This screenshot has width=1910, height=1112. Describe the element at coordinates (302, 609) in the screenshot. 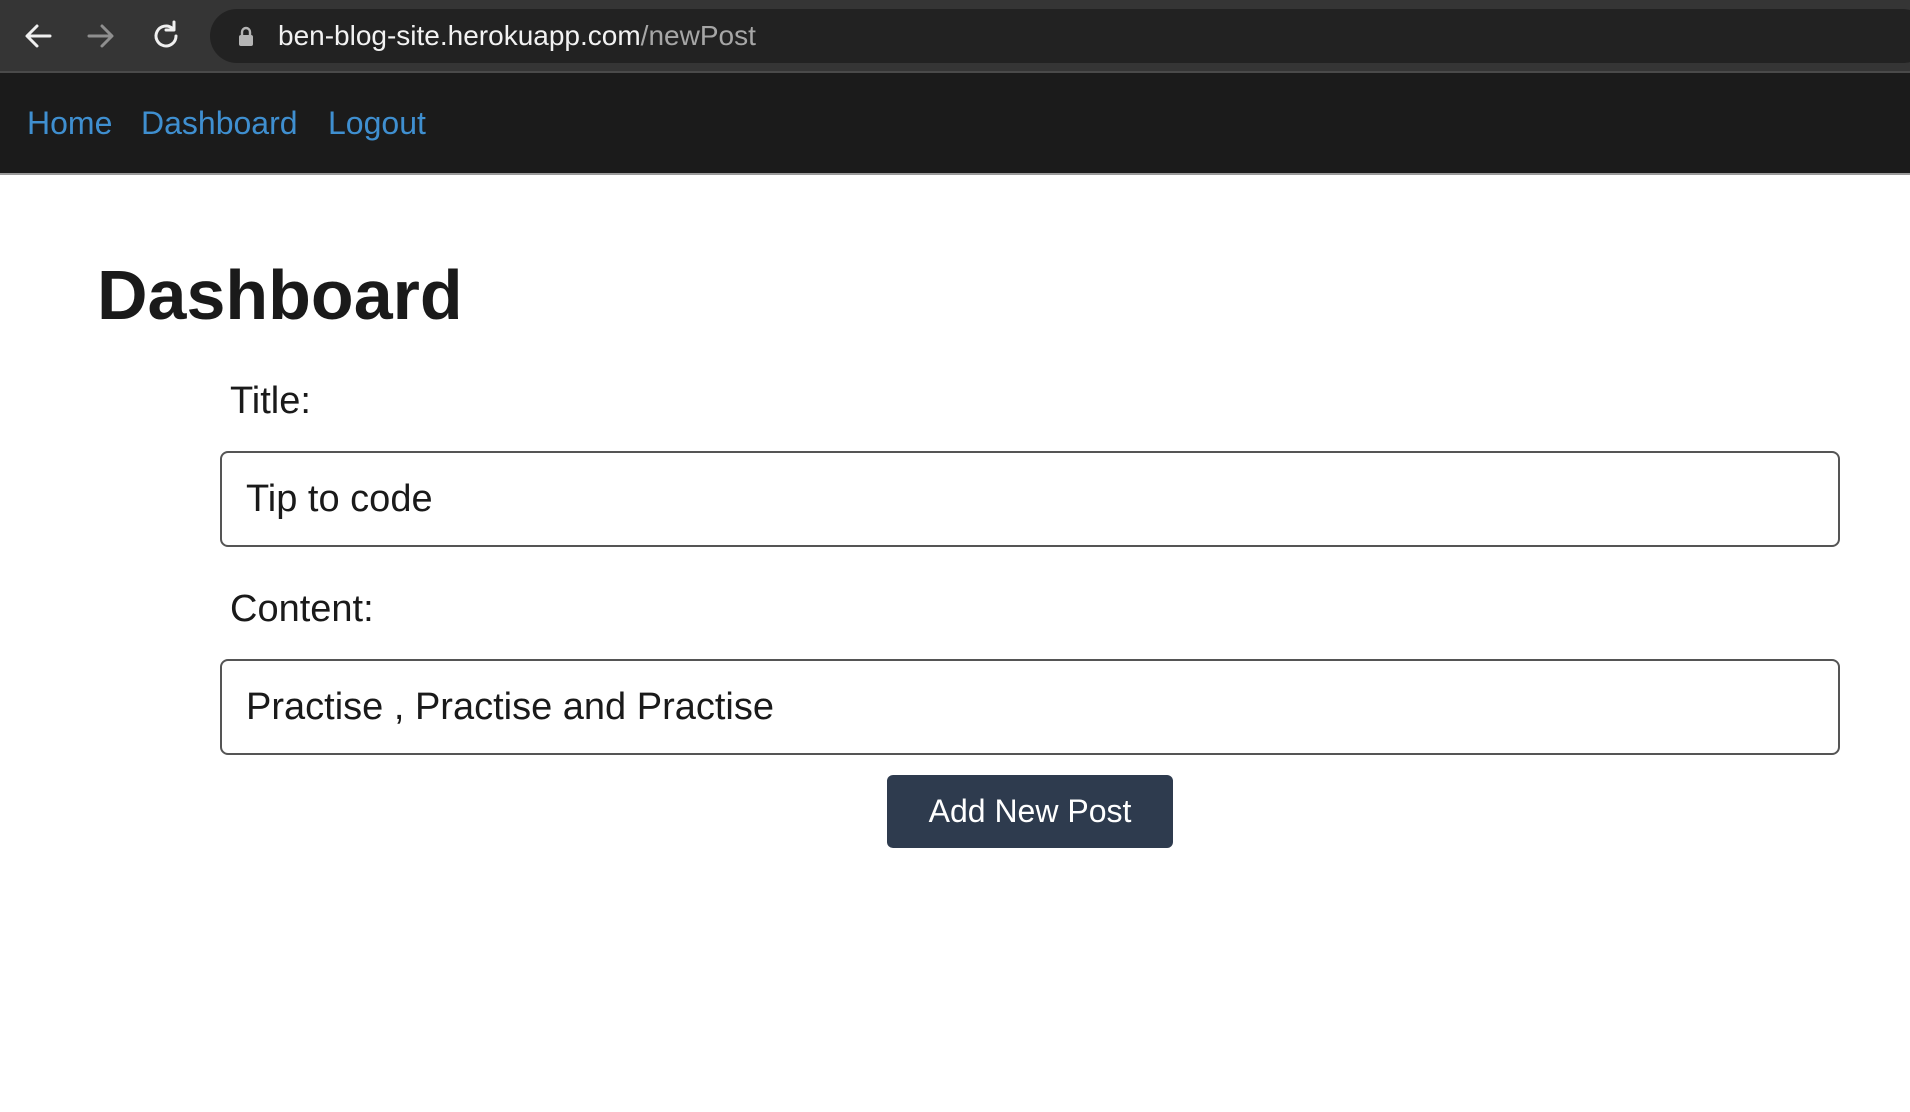

I see `content-label: Content:` at that location.